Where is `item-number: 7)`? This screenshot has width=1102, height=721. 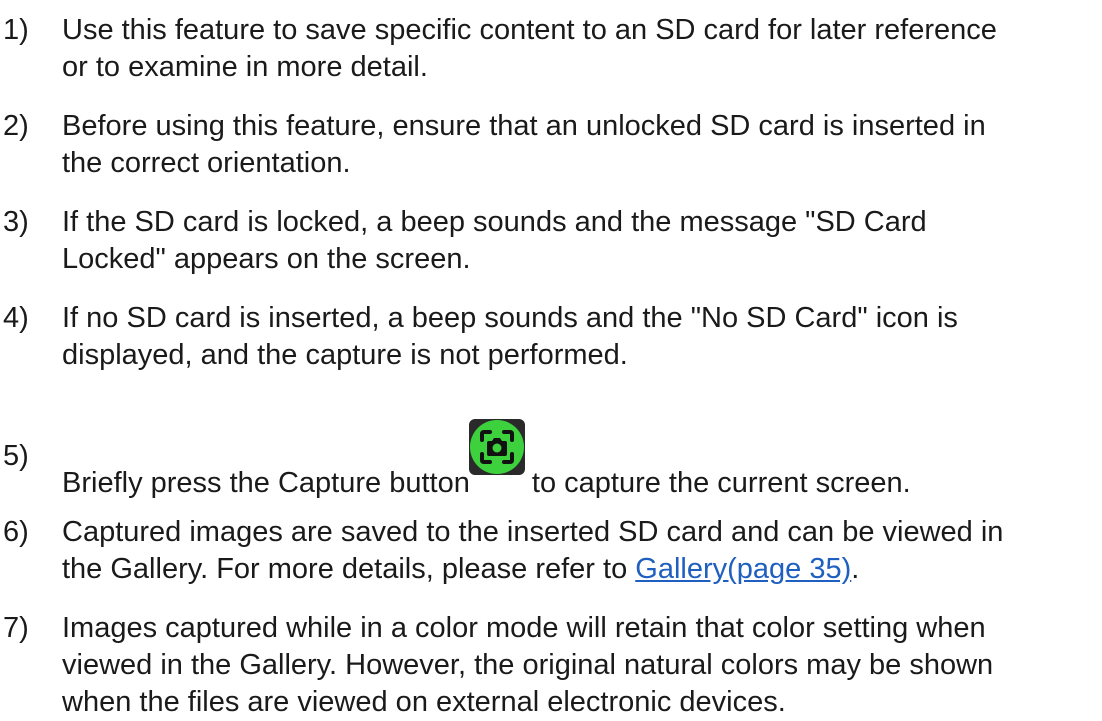 item-number: 7) is located at coordinates (16, 628).